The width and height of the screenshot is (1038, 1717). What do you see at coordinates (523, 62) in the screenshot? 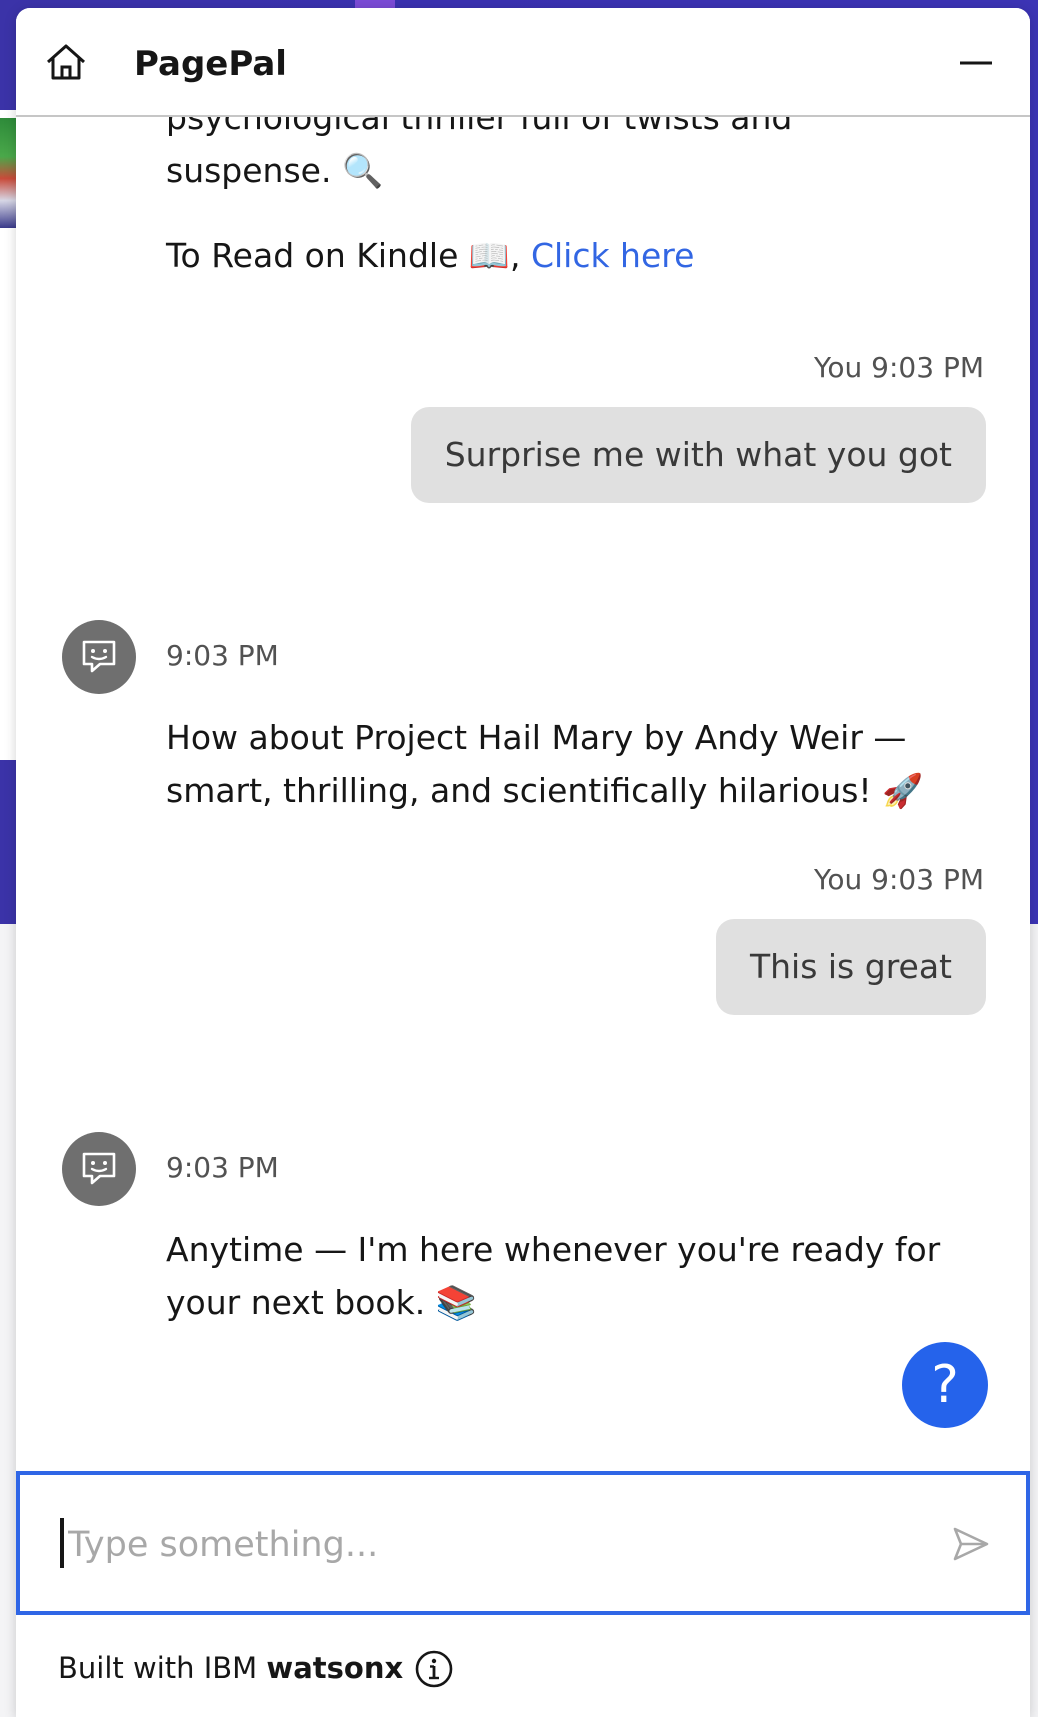
I see `chat-header: PagePal` at bounding box center [523, 62].